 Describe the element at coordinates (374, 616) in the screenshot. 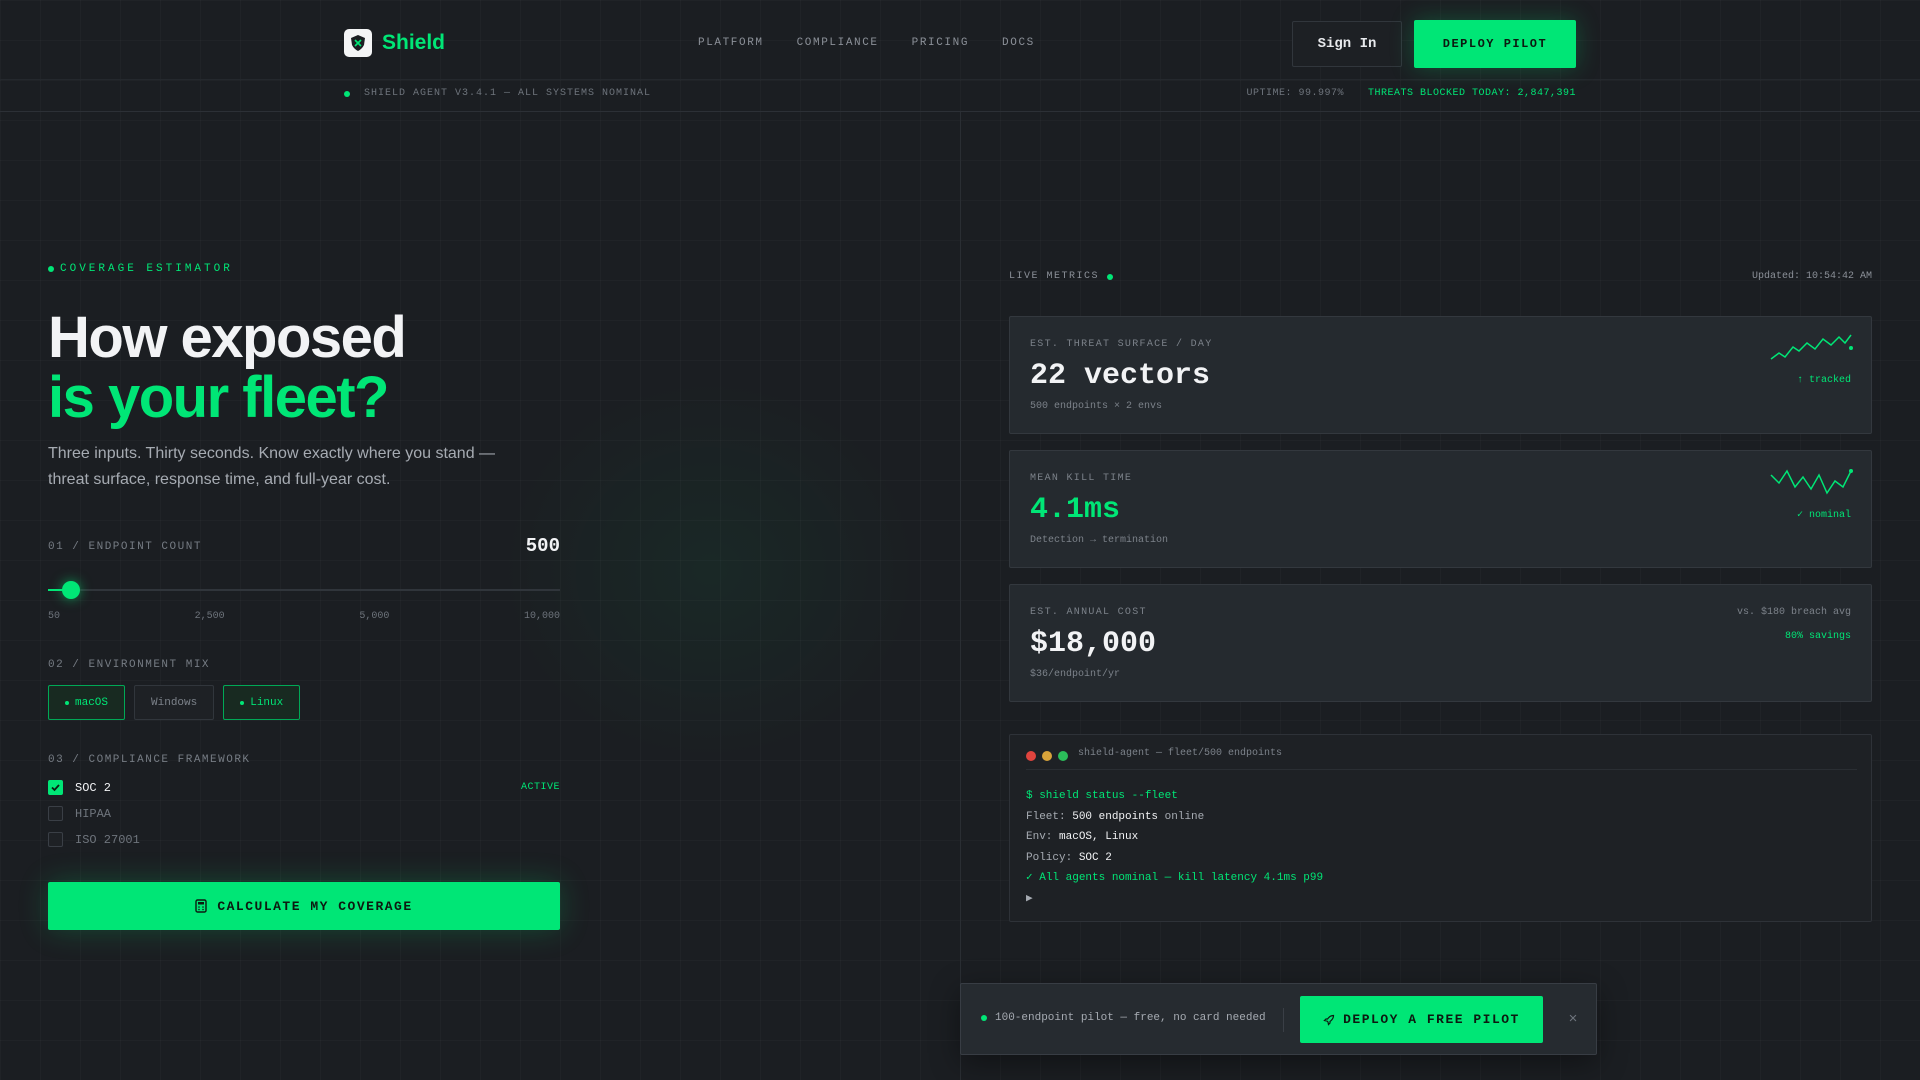

I see `tick-label: 5,000` at that location.